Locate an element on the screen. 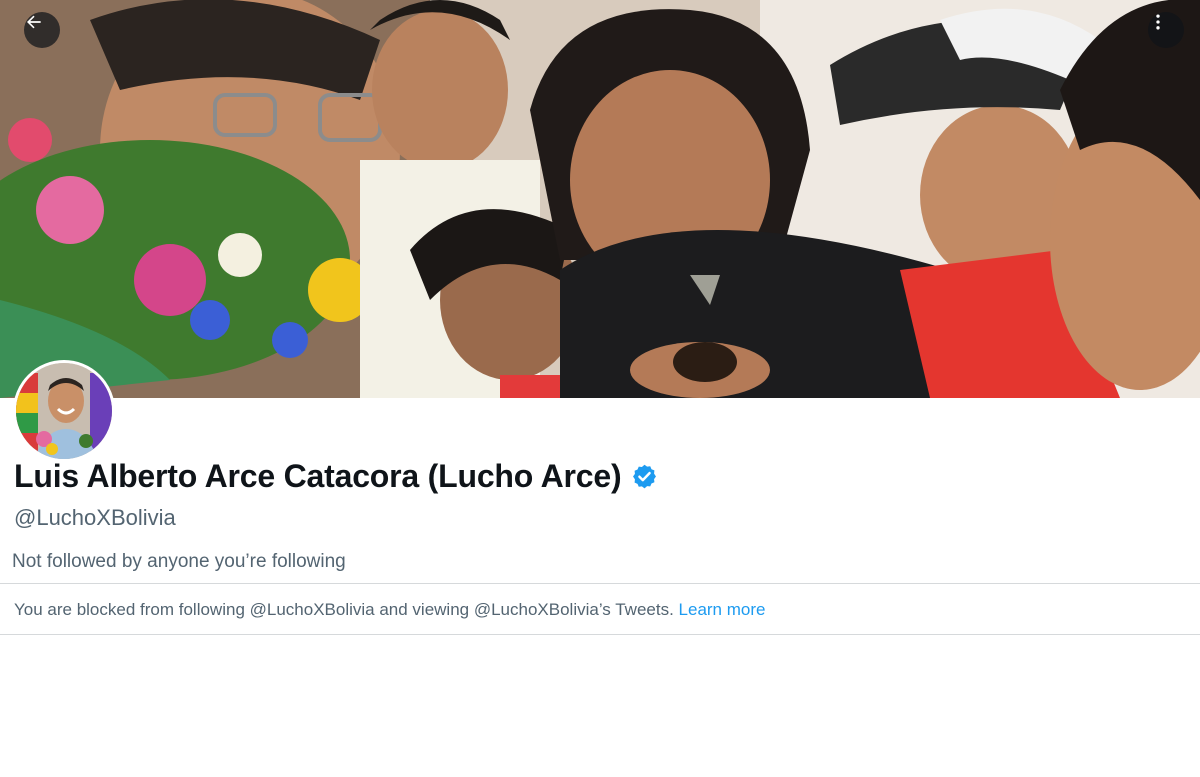 Image resolution: width=1200 pixels, height=777 pixels. profile-handle: @LuchoXBolivia is located at coordinates (95, 517).